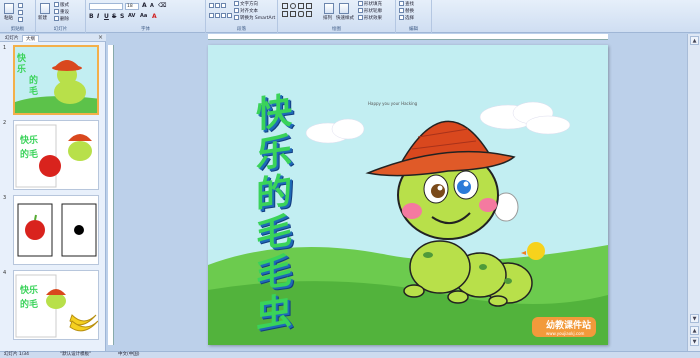 Image resolution: width=700 pixels, height=358 pixels. What do you see at coordinates (61, 12) in the screenshot?
I see `reset-button: 重设` at bounding box center [61, 12].